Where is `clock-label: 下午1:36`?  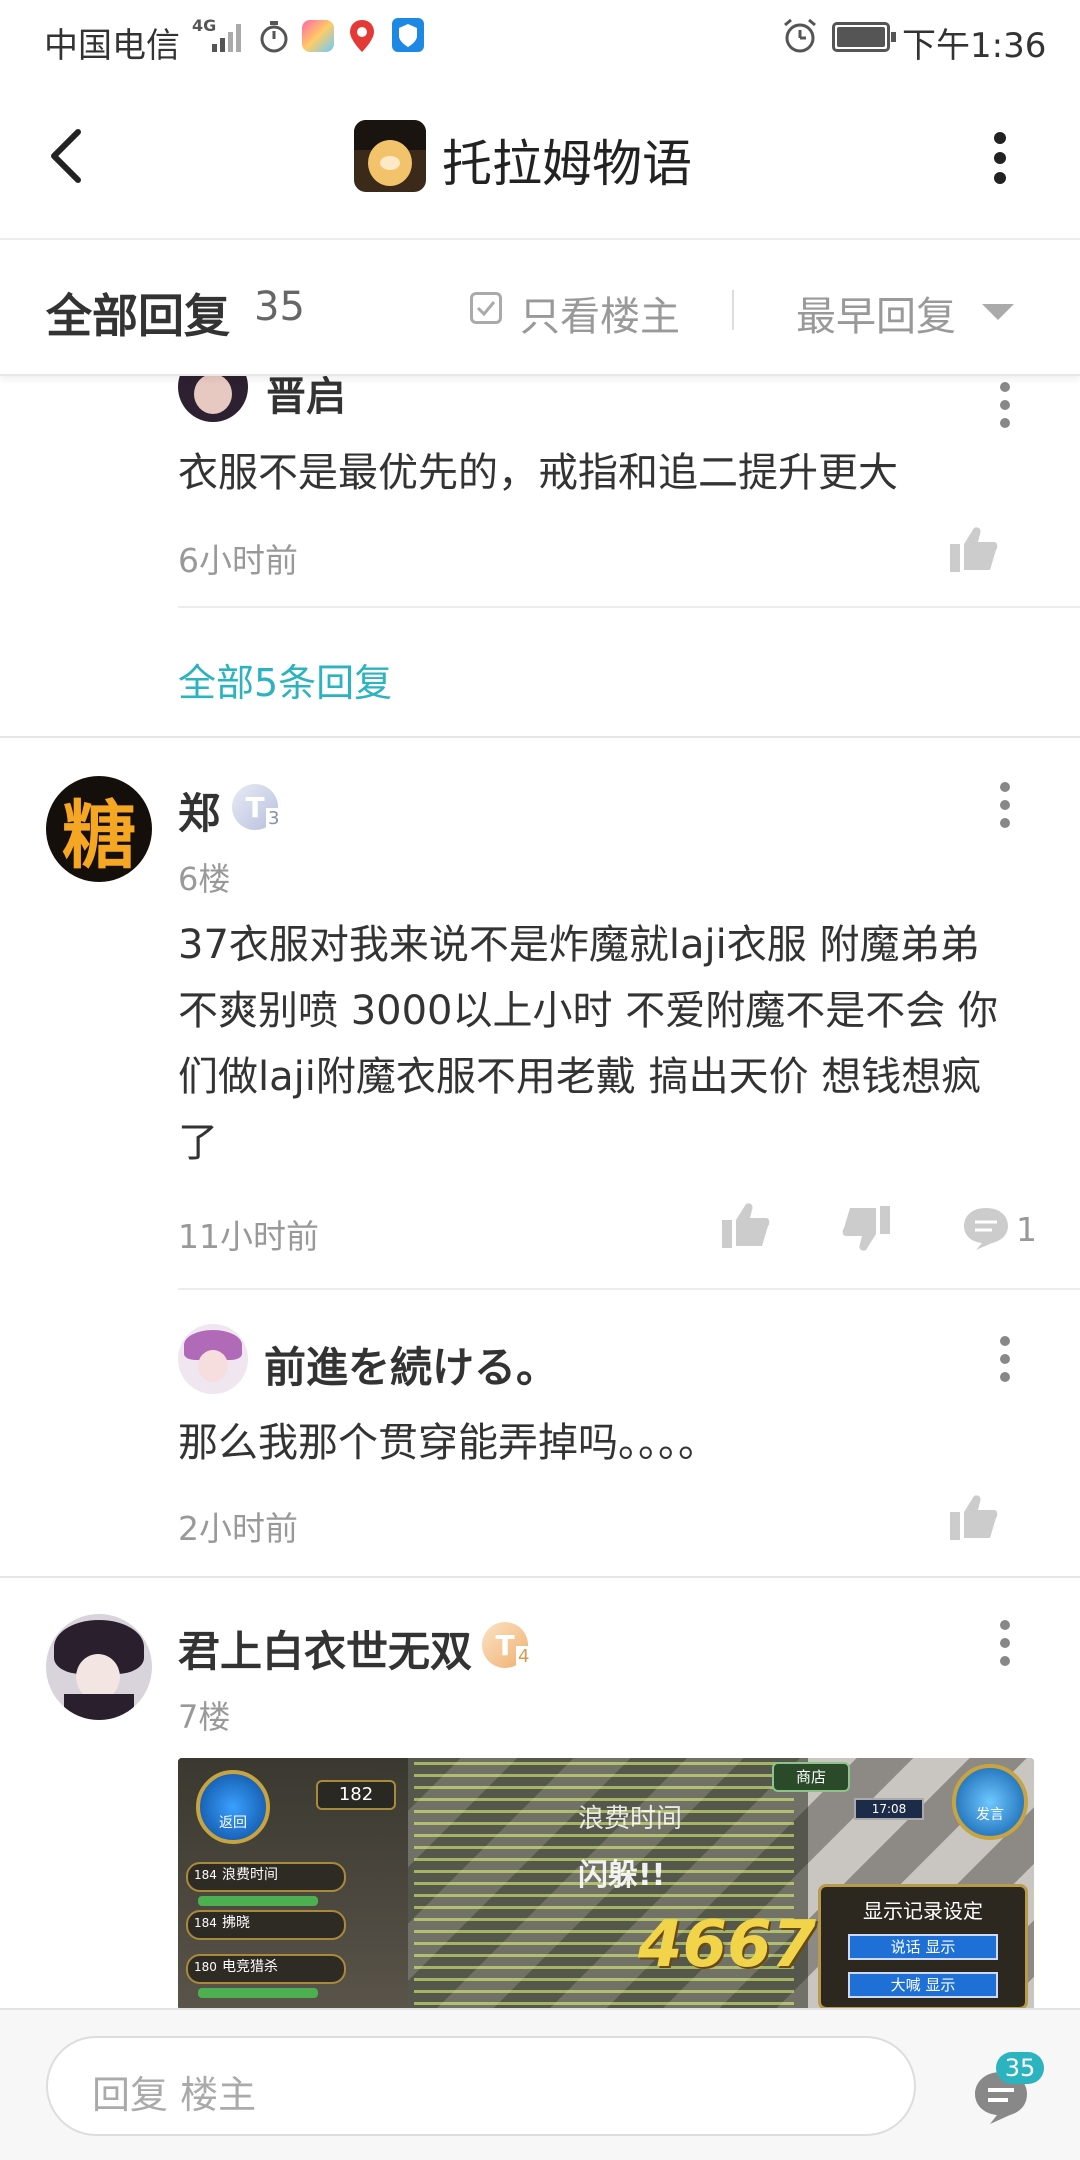 clock-label: 下午1:36 is located at coordinates (974, 46).